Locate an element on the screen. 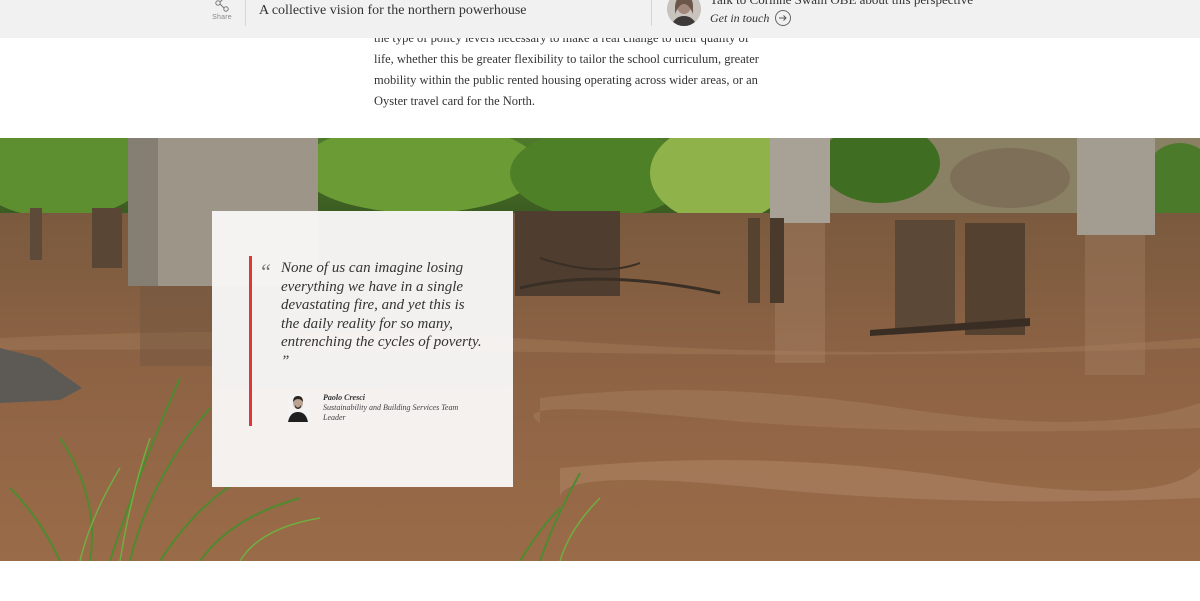 The image size is (1200, 601). author-name: Paolo Cresci is located at coordinates (344, 397).